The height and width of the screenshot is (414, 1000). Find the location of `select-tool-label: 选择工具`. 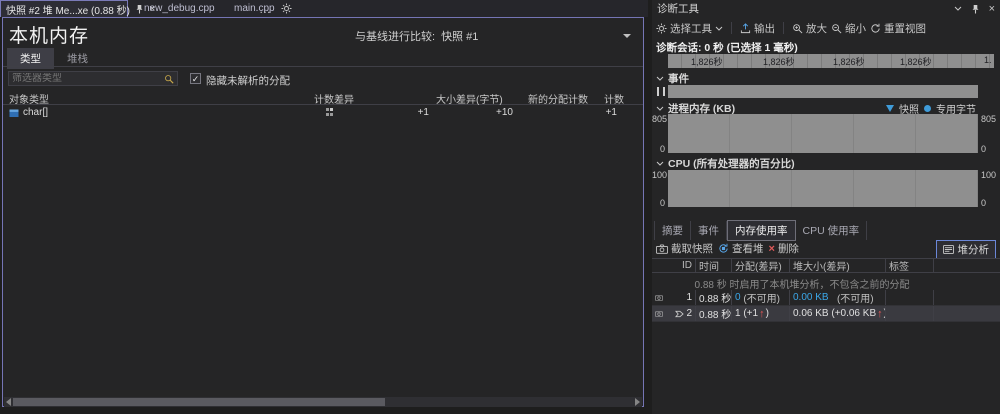

select-tool-label: 选择工具 is located at coordinates (691, 28).